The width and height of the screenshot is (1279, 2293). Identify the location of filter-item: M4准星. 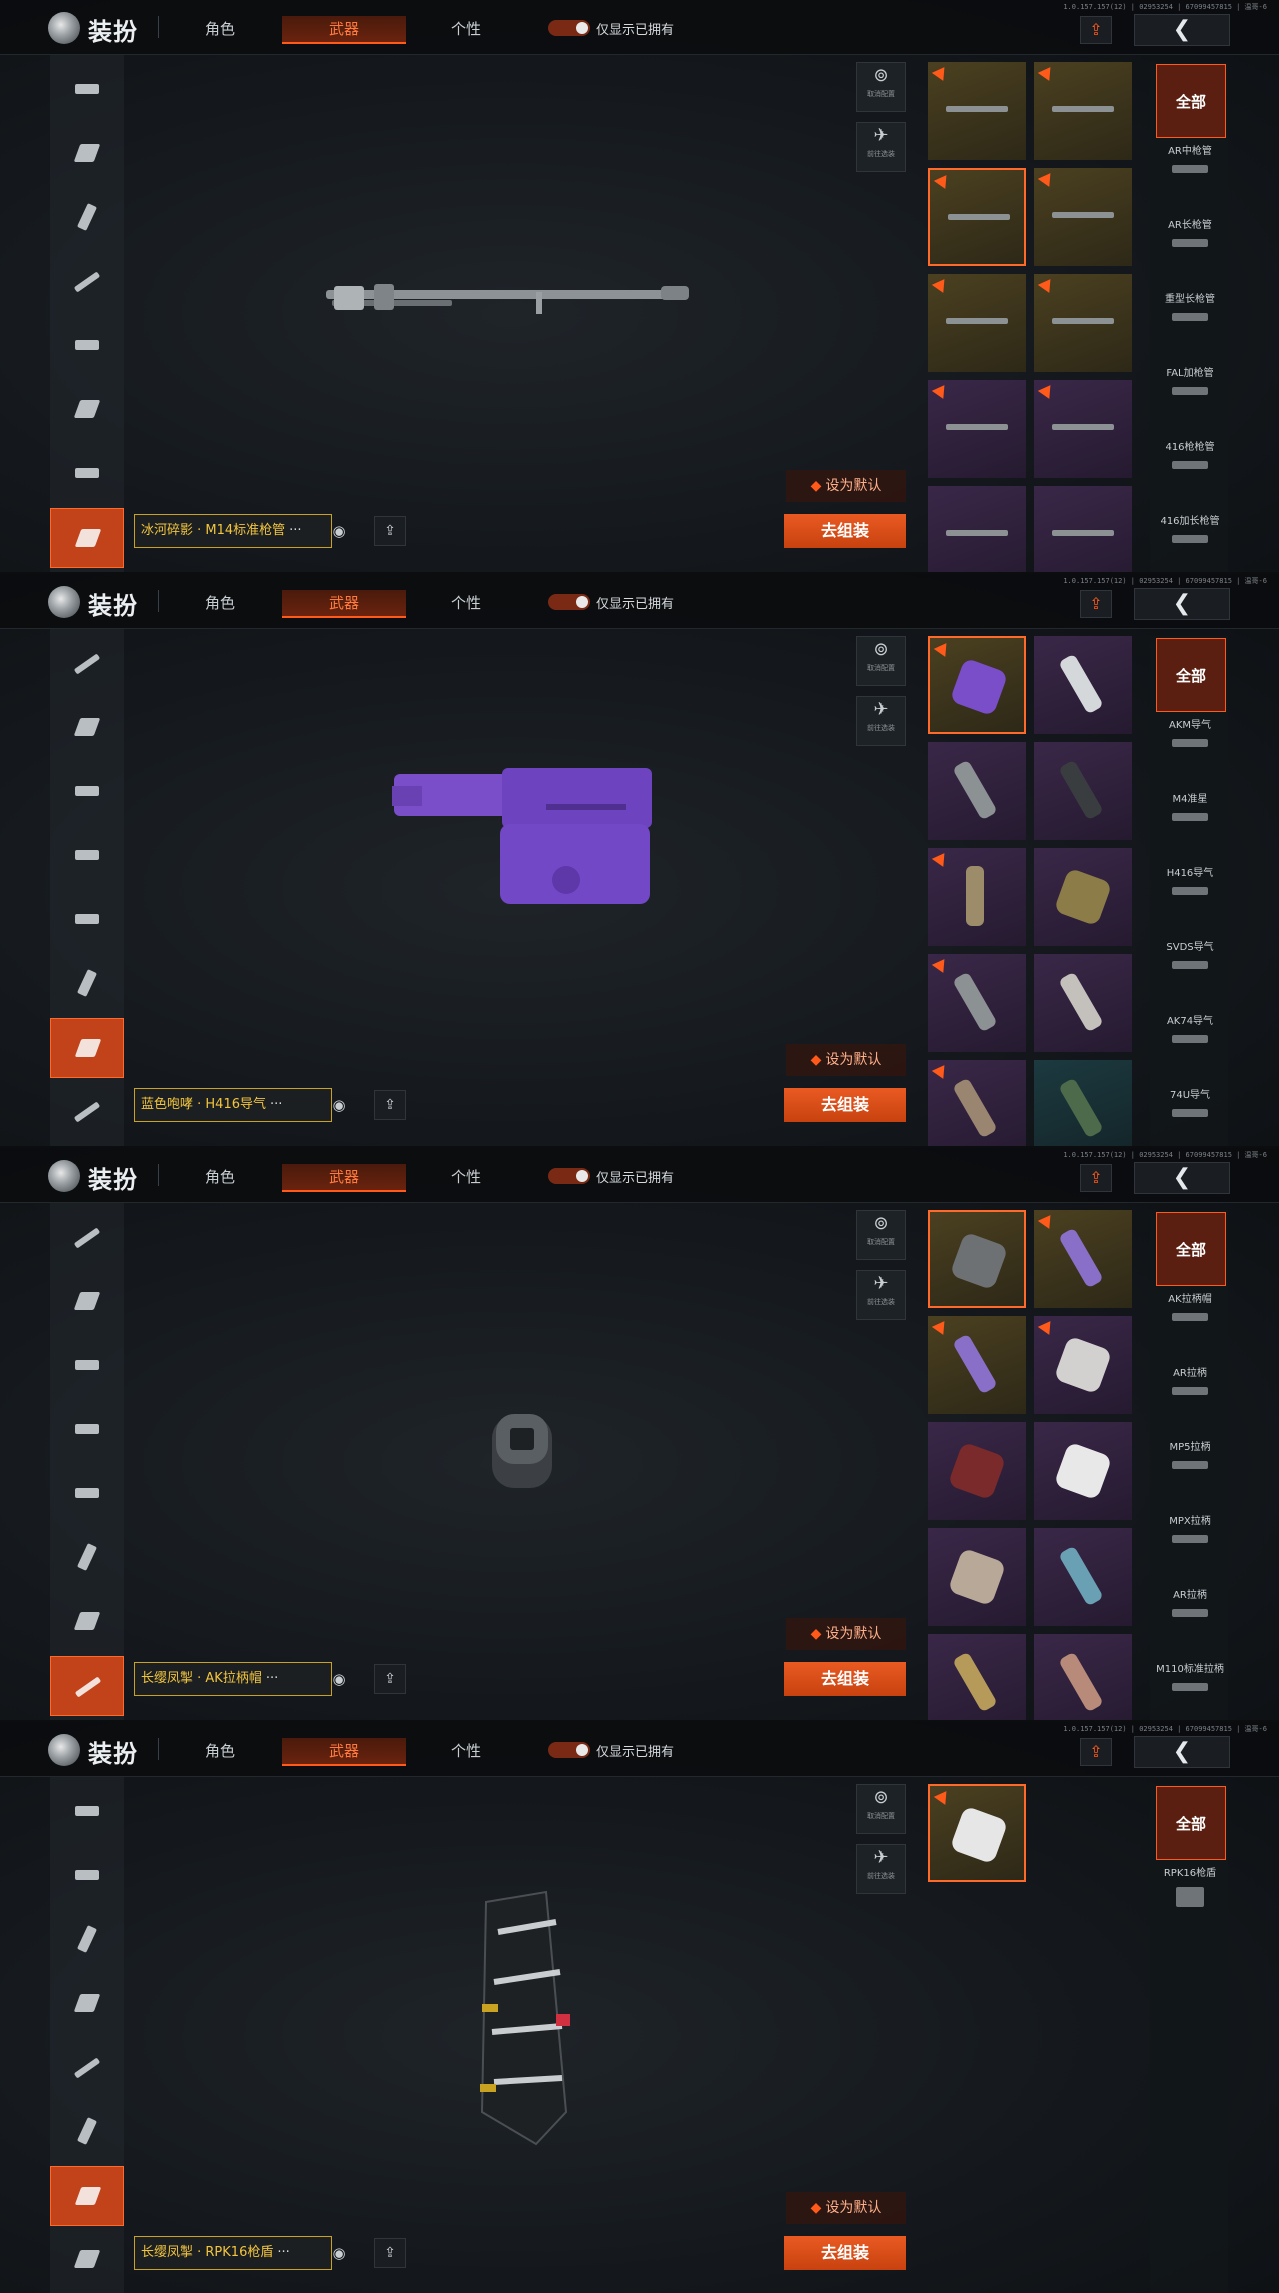
(1190, 821).